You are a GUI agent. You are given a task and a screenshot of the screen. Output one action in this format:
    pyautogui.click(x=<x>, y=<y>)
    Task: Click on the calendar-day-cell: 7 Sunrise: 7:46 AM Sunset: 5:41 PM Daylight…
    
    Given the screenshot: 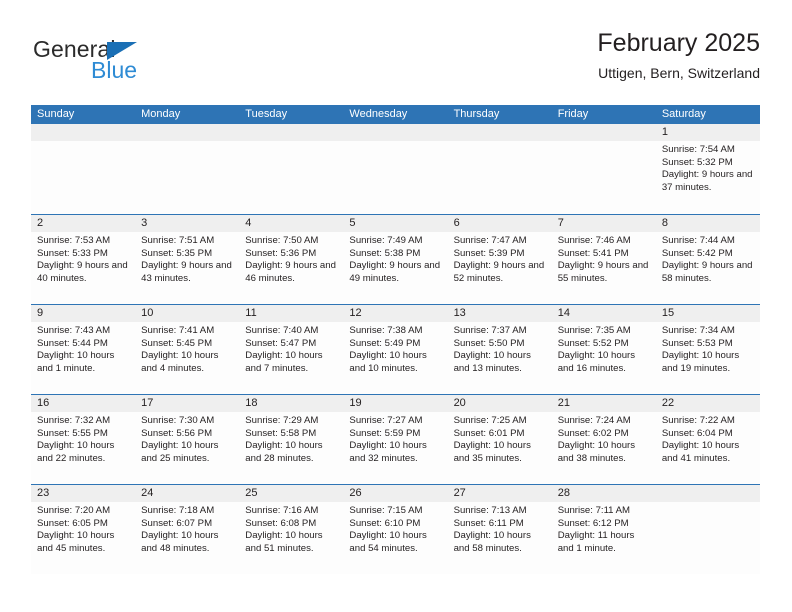 What is the action you would take?
    pyautogui.click(x=603, y=259)
    